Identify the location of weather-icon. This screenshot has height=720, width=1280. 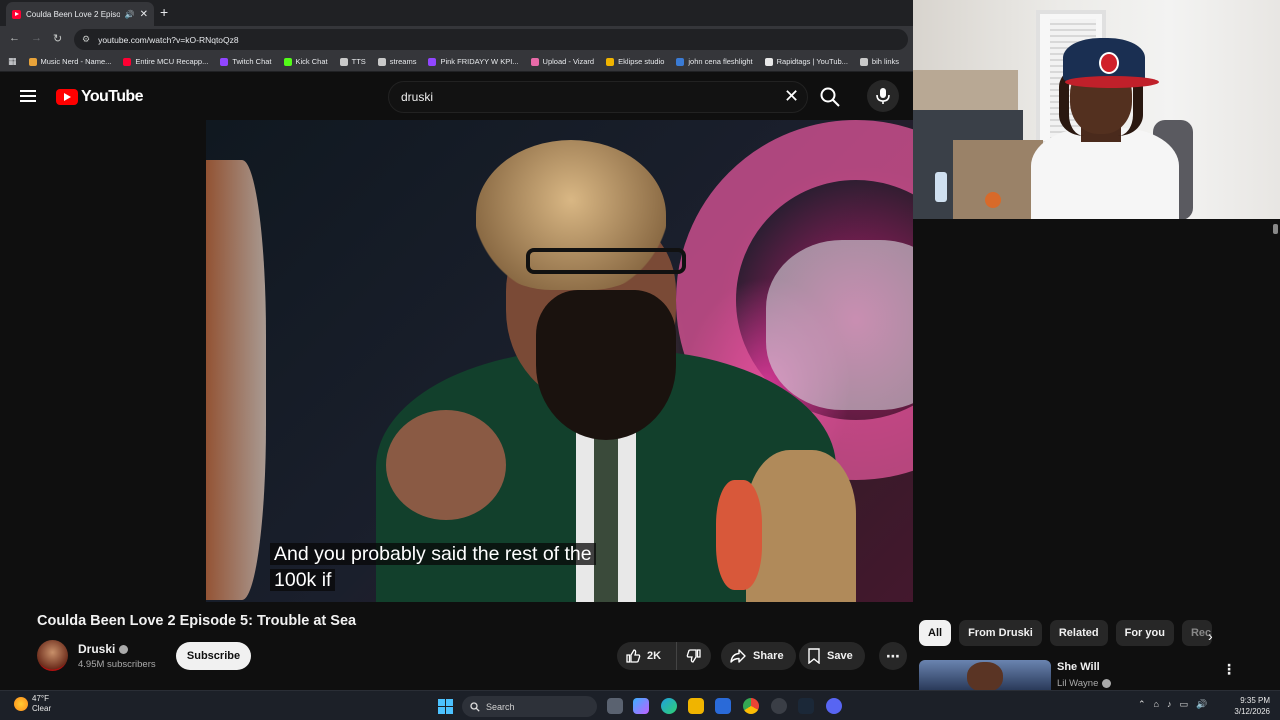
(21, 704).